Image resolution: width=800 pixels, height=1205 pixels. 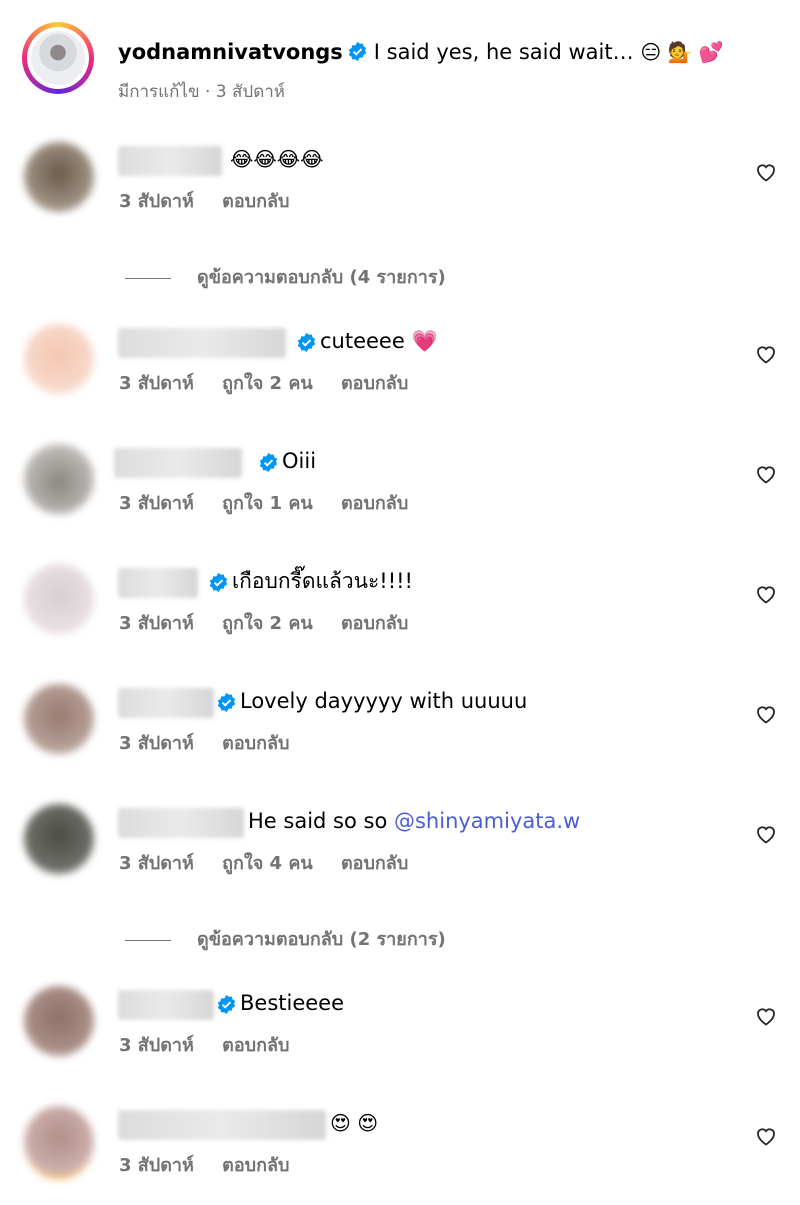 I want to click on comment-text: Lovely dayyyyy with uuuuu, so click(x=384, y=701).